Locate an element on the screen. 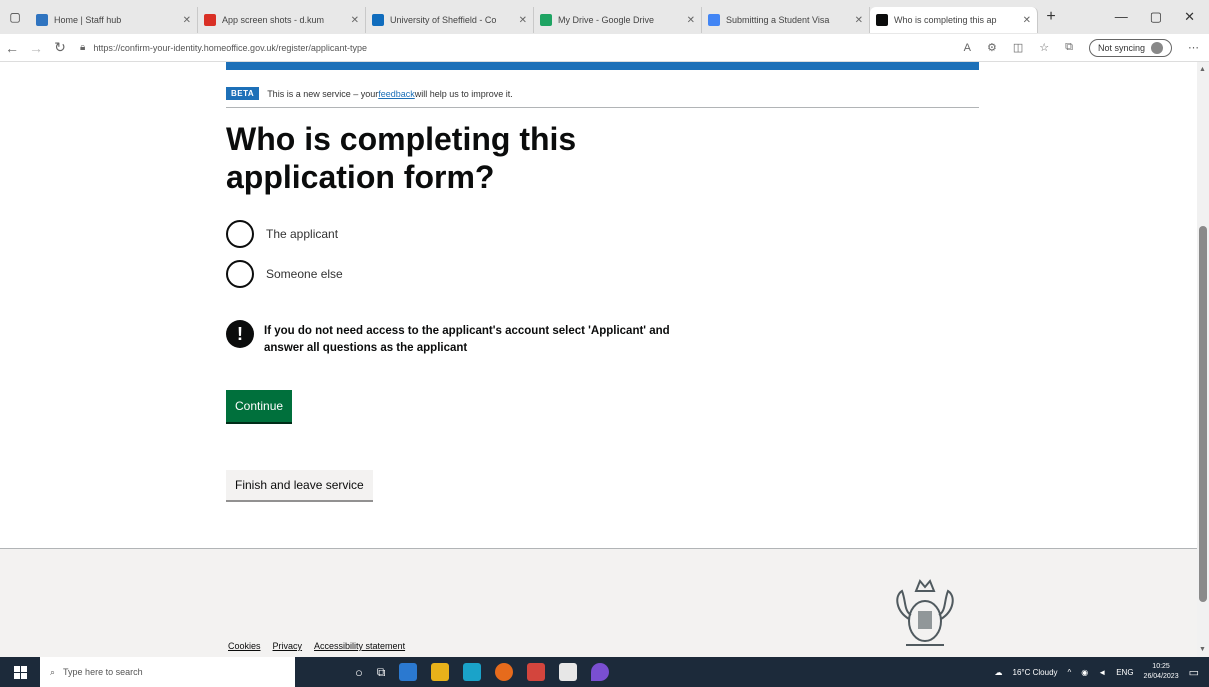 The height and width of the screenshot is (687, 1209). edge-browser-icon is located at coordinates (472, 672).